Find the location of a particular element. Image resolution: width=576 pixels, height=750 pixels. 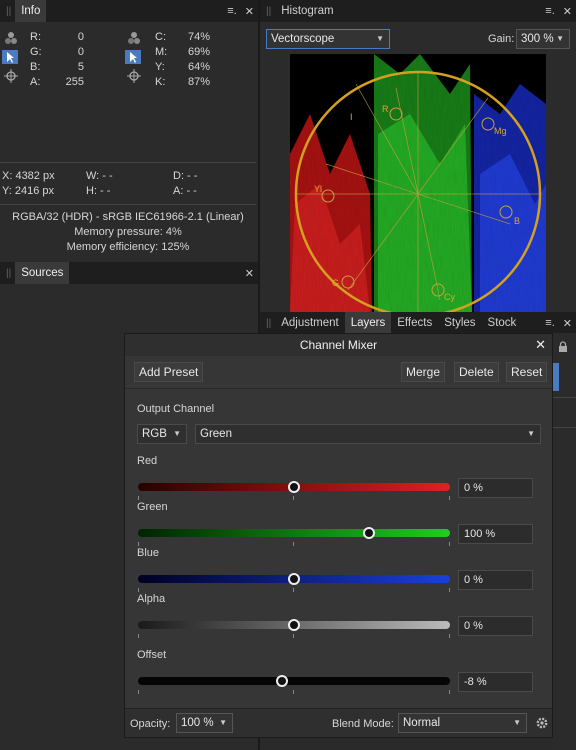

layers-panel-edge is located at coordinates (564, 541).